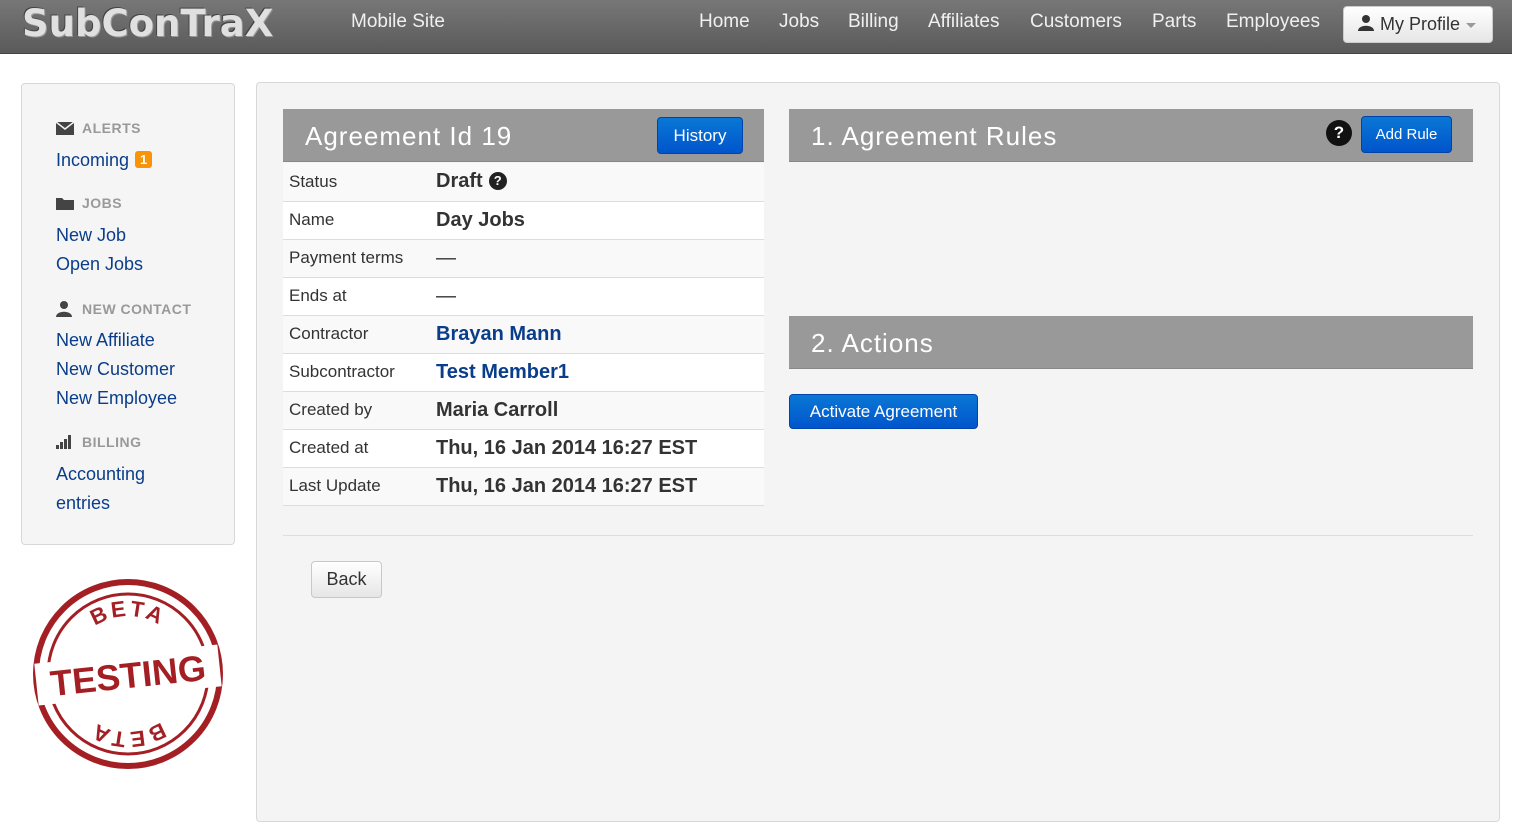 The height and width of the screenshot is (822, 1518). I want to click on jobs-heading: JOBS, so click(89, 203).